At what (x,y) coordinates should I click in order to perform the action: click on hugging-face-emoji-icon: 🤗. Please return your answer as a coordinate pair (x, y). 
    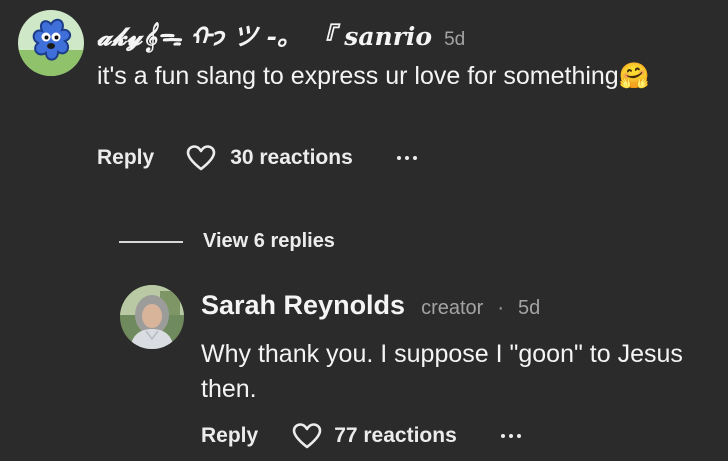
    Looking at the image, I should click on (634, 76).